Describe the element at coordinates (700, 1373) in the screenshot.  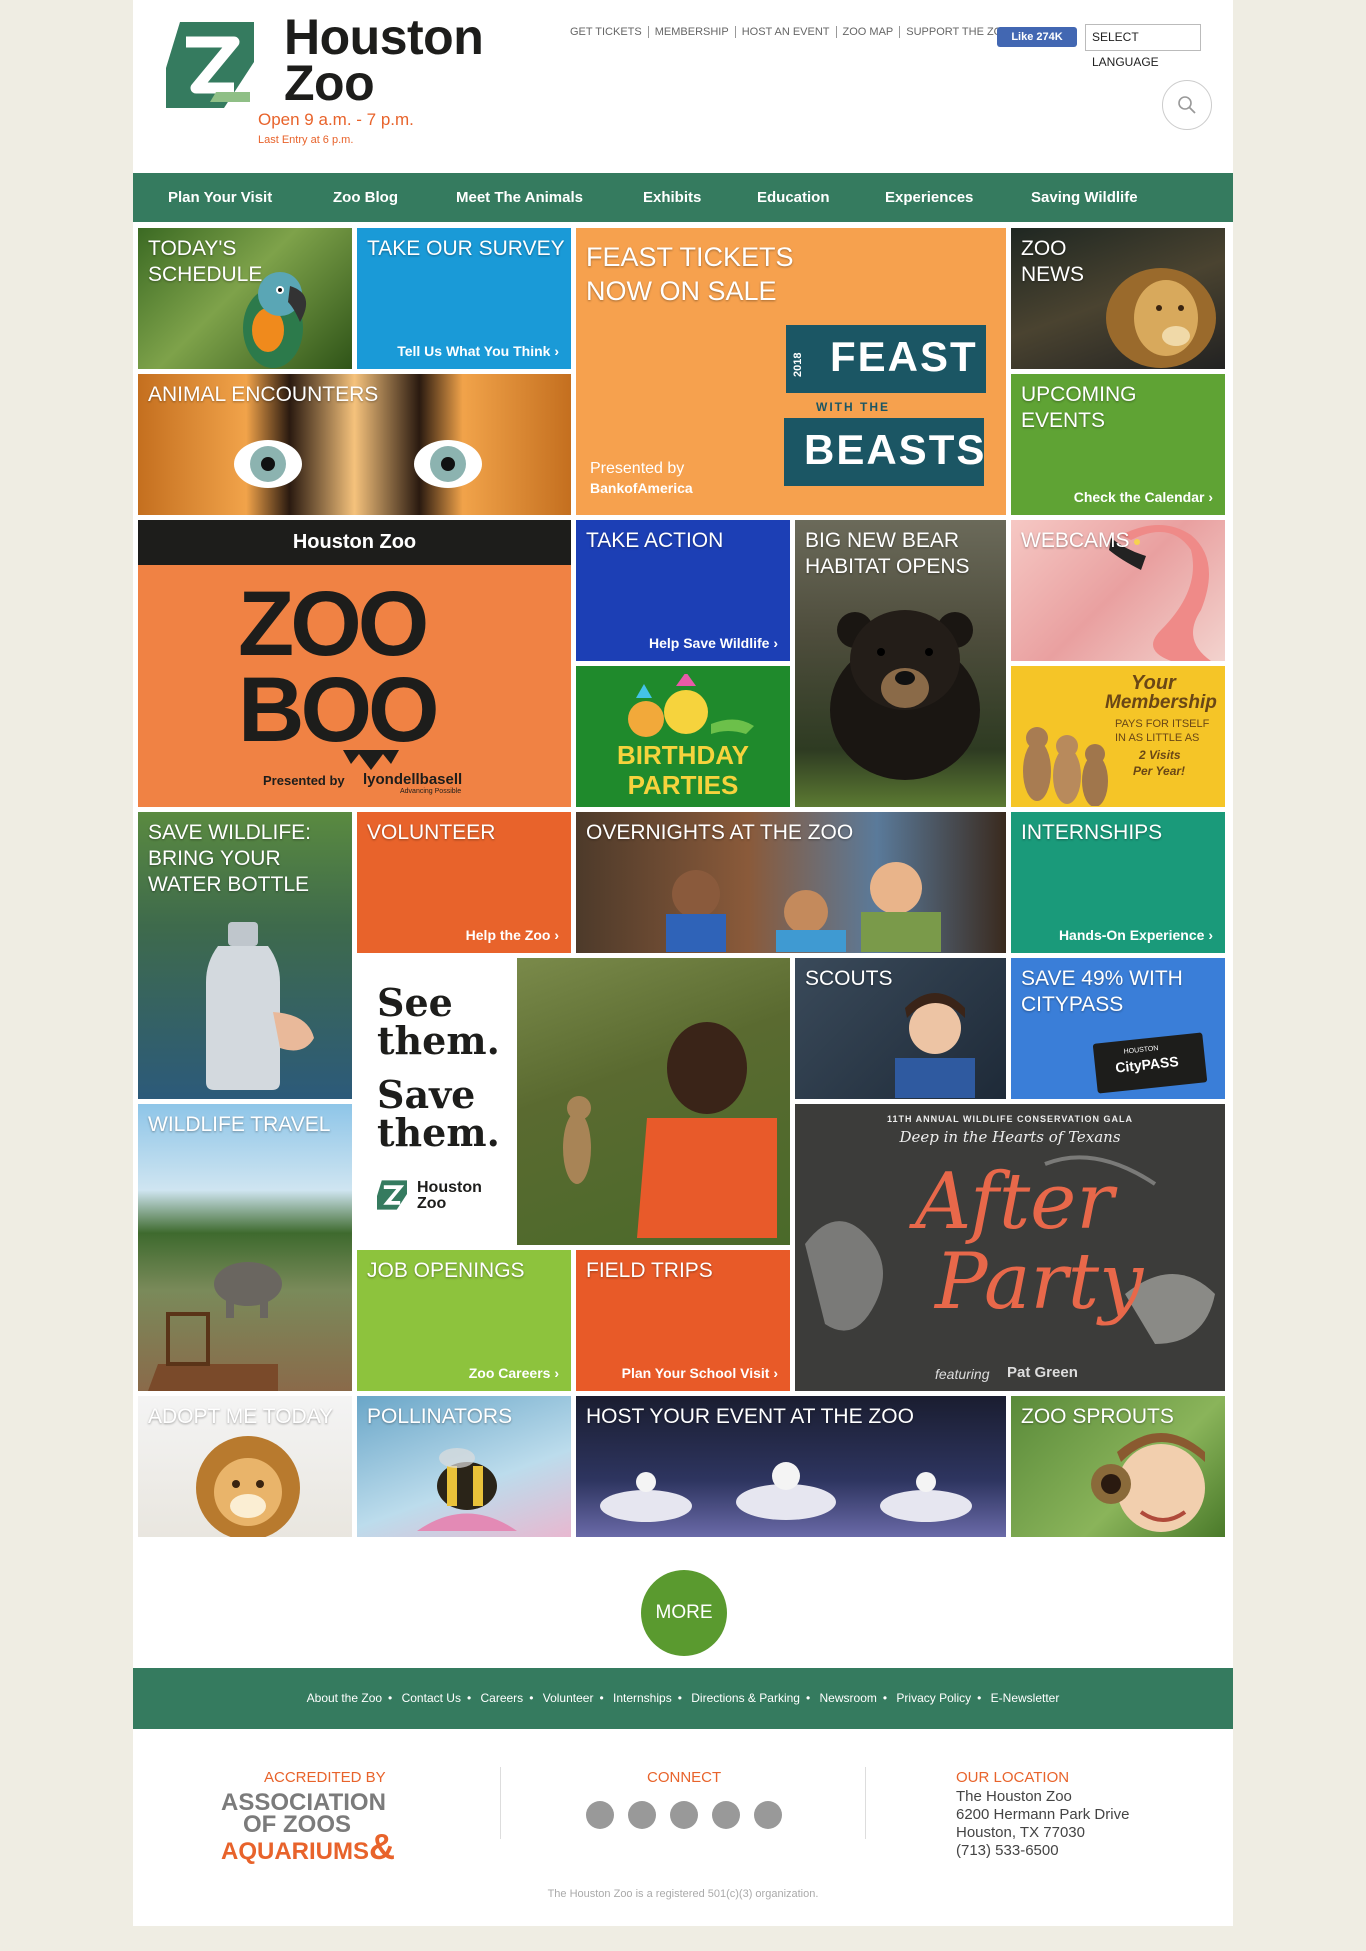
I see `tile-link: Plan Your School Visit` at that location.